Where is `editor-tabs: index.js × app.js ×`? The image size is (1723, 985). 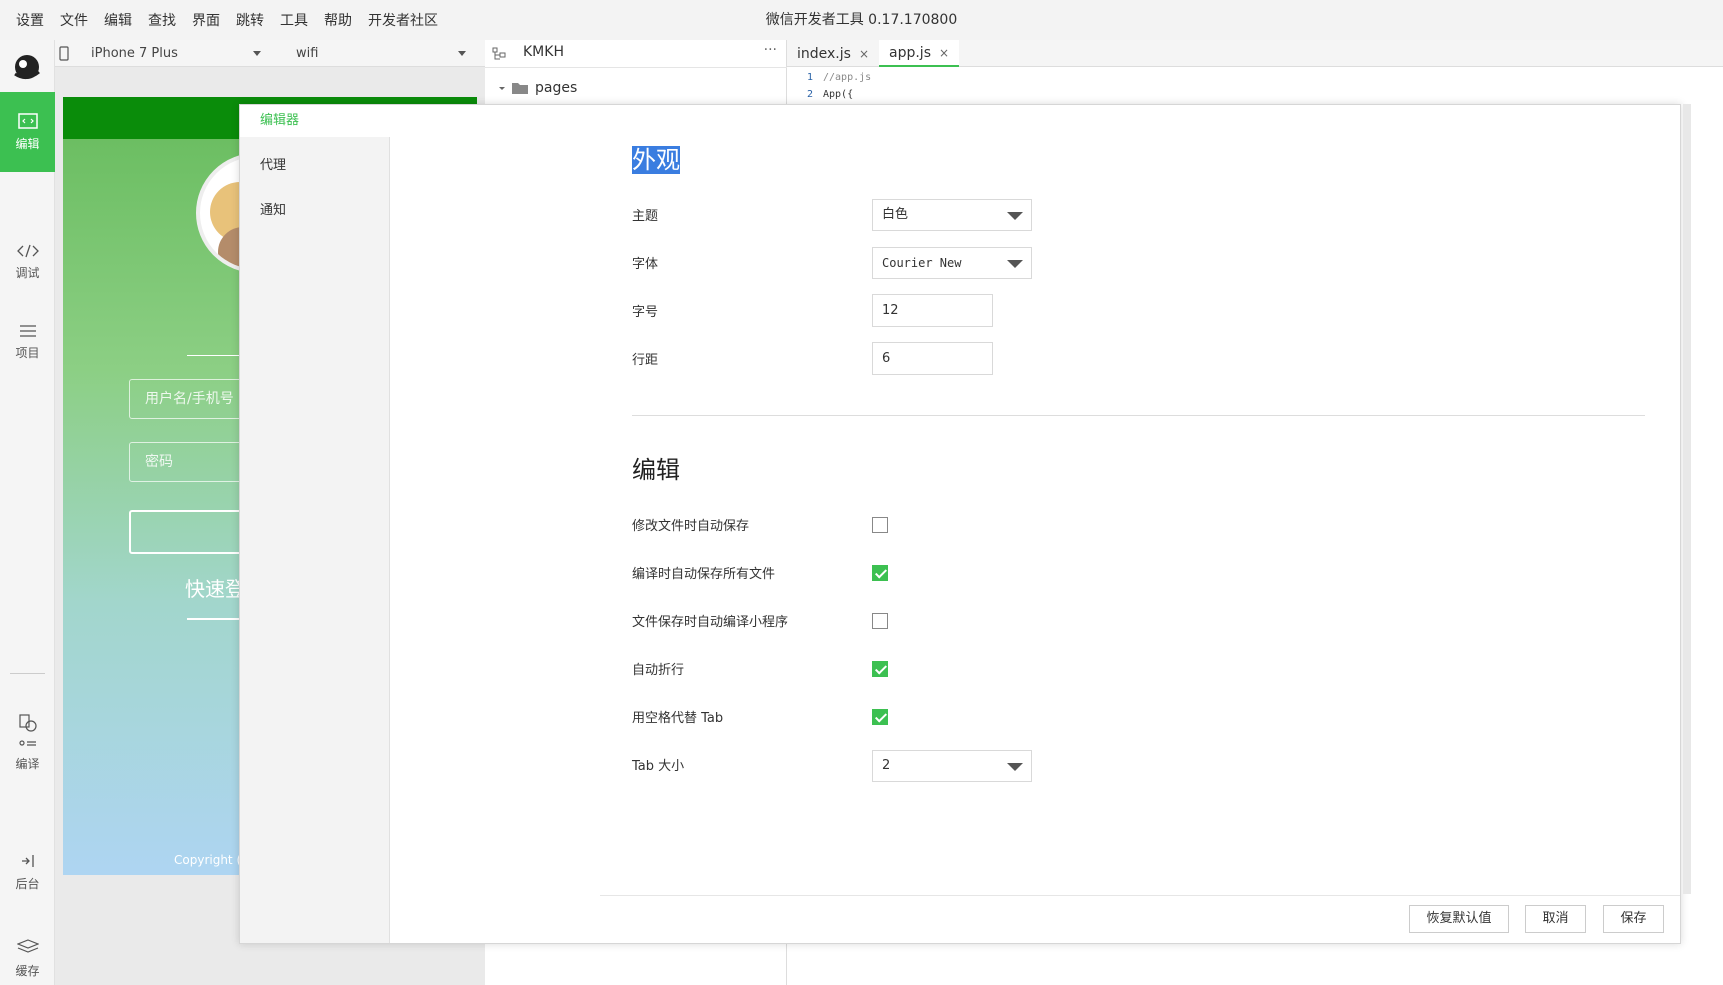
editor-tabs: index.js × app.js × is located at coordinates (1255, 53).